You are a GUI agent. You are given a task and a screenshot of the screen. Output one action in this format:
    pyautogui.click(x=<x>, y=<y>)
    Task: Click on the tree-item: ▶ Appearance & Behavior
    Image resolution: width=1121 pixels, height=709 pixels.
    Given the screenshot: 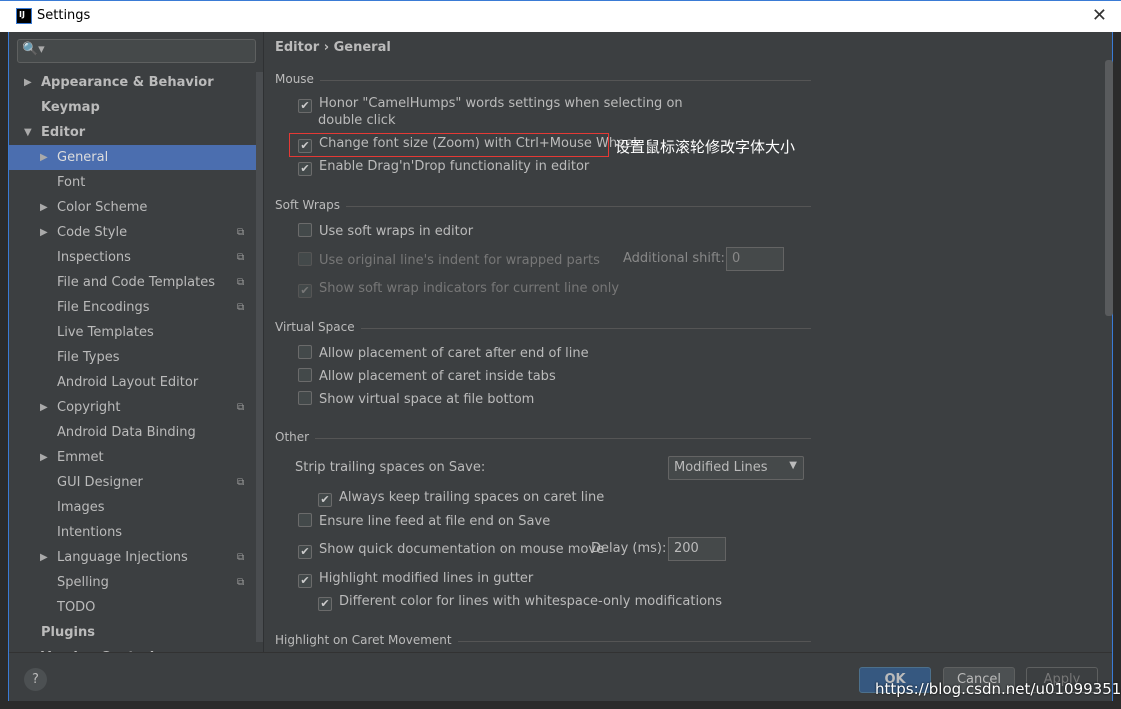 What is the action you would take?
    pyautogui.click(x=136, y=82)
    